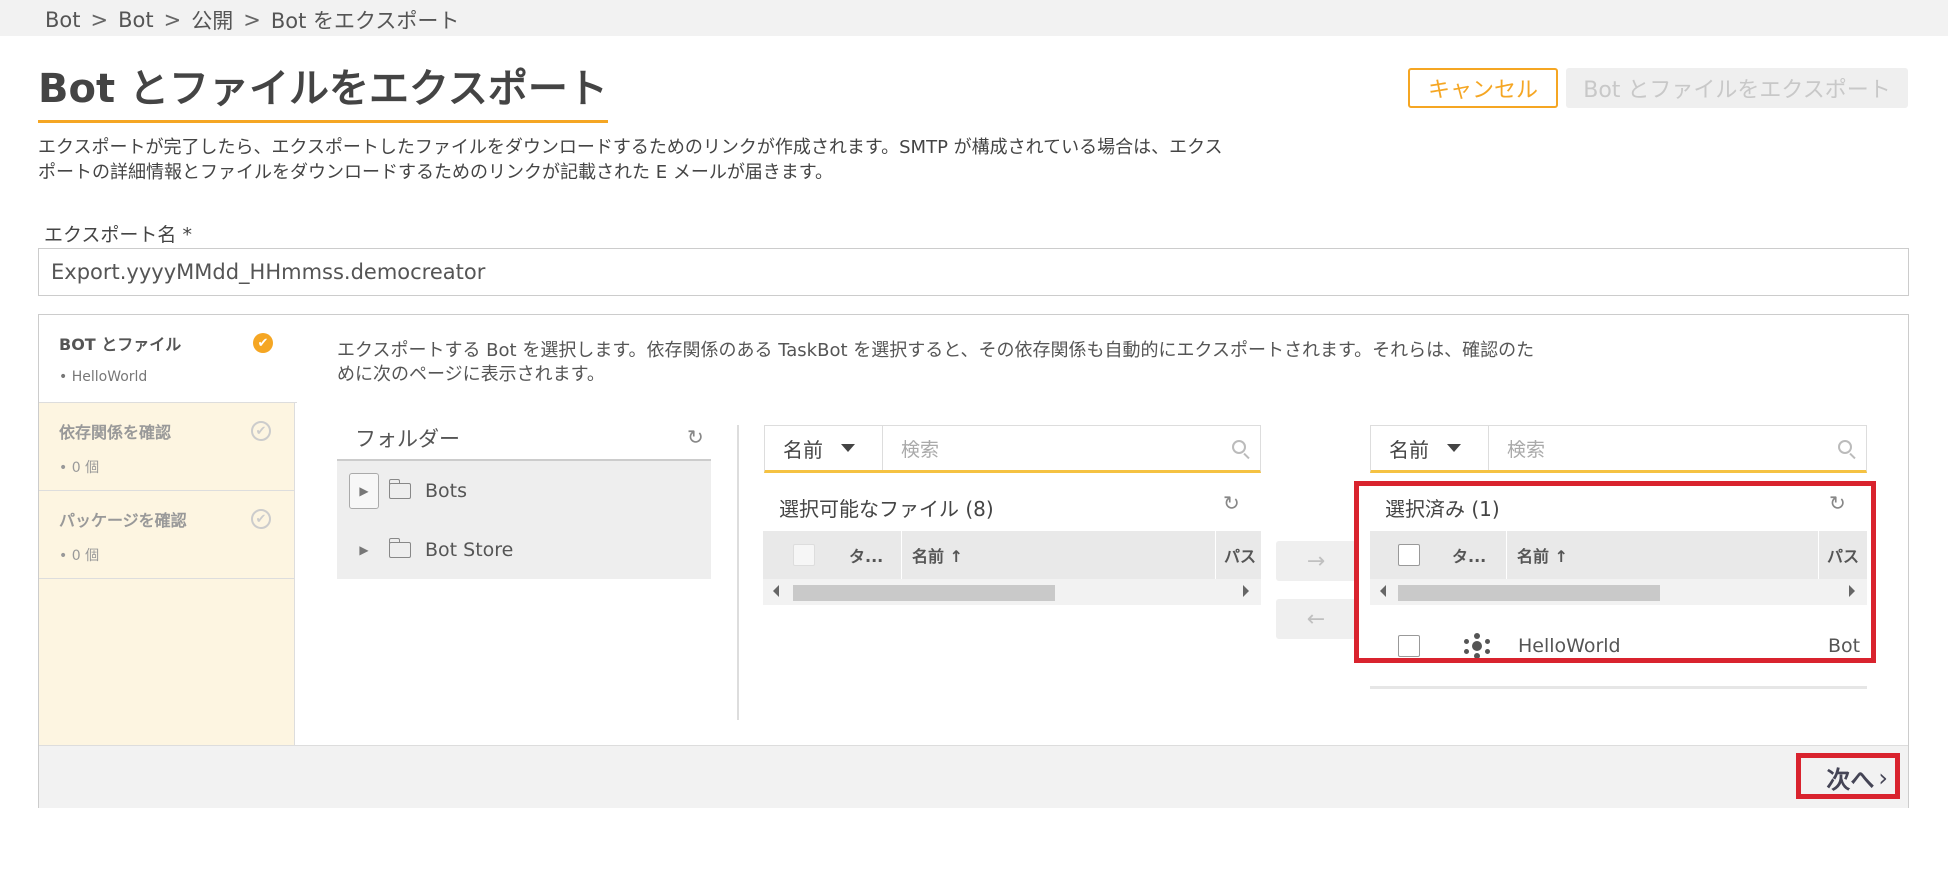 Image resolution: width=1948 pixels, height=883 pixels. I want to click on next-button: 次へ ›, so click(1857, 777).